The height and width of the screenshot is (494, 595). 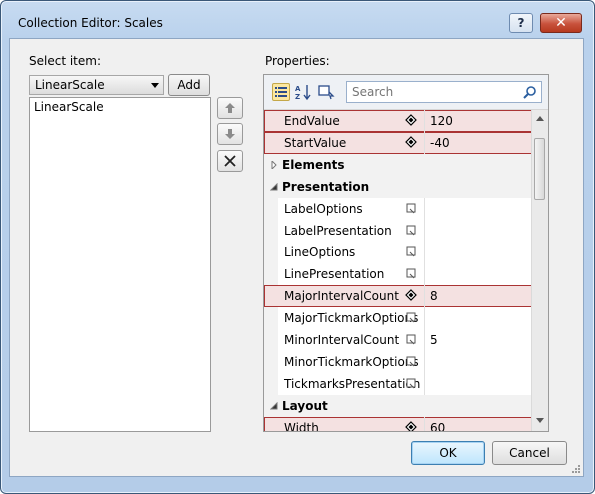 I want to click on scale-type-combo: LinearScale, so click(x=96, y=85).